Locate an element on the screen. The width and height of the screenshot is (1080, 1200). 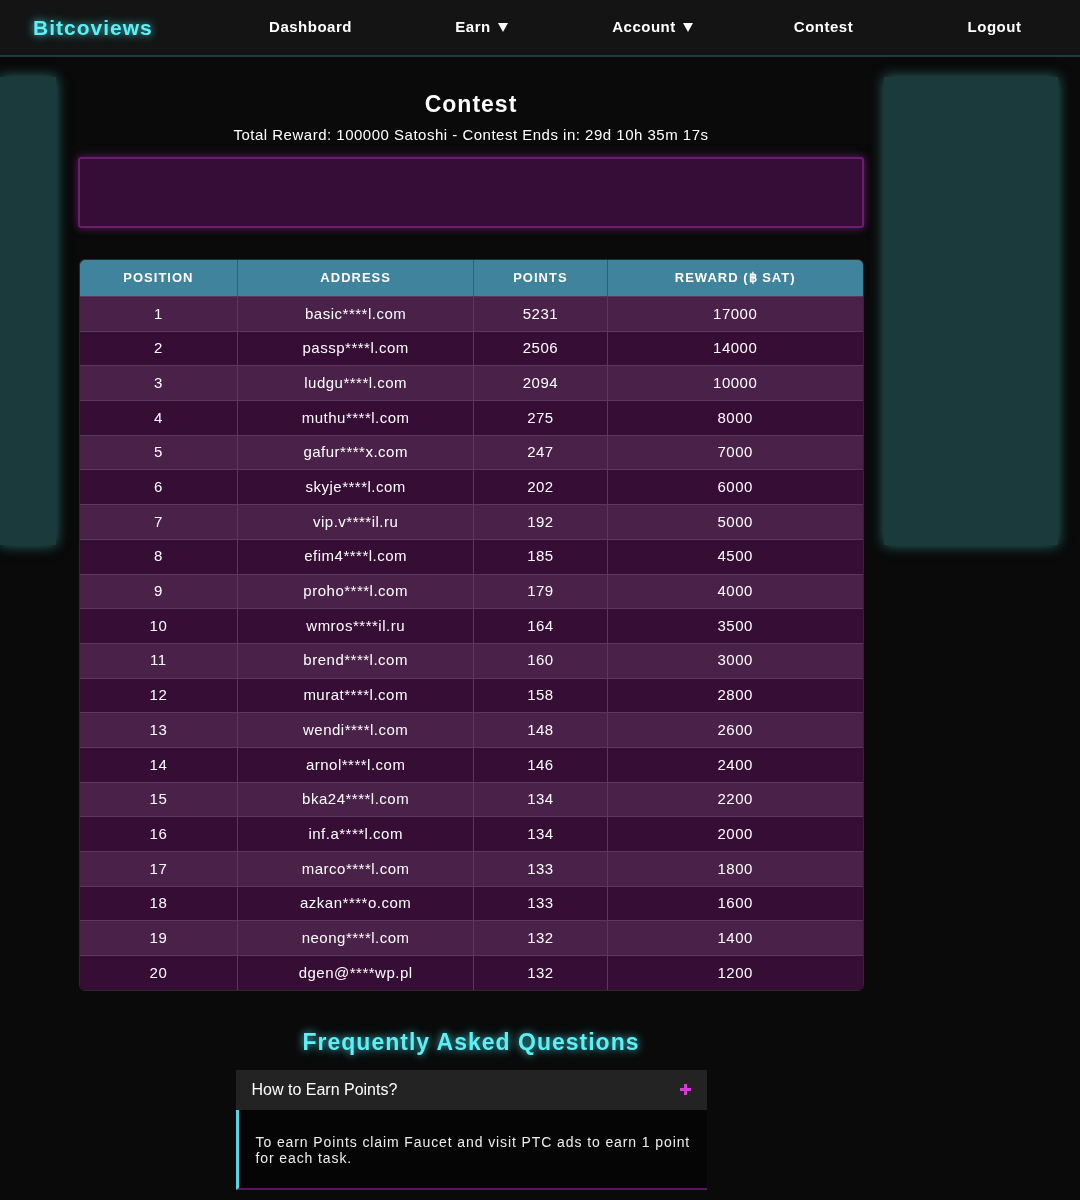
table-cell: 17000 is located at coordinates (734, 314).